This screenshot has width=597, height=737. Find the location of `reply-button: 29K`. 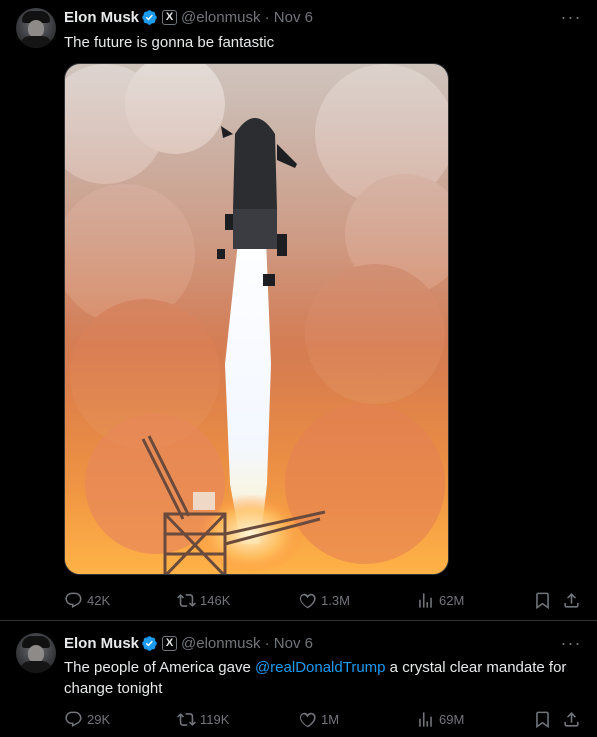

reply-button: 29K is located at coordinates (87, 719).